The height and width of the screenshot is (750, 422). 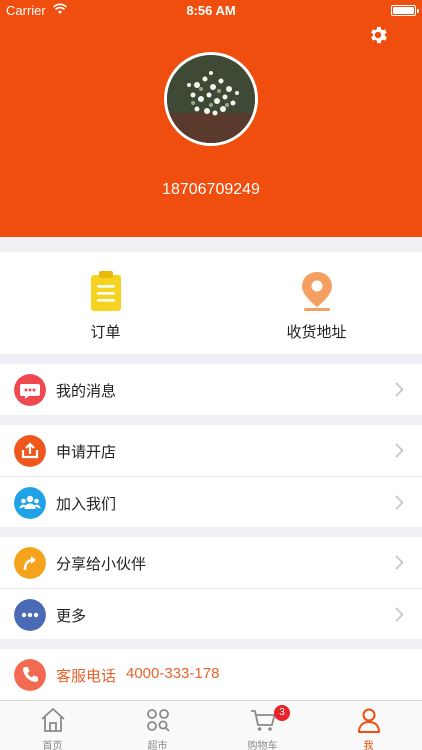 I want to click on my-messages-row: 我的消息, so click(x=211, y=389).